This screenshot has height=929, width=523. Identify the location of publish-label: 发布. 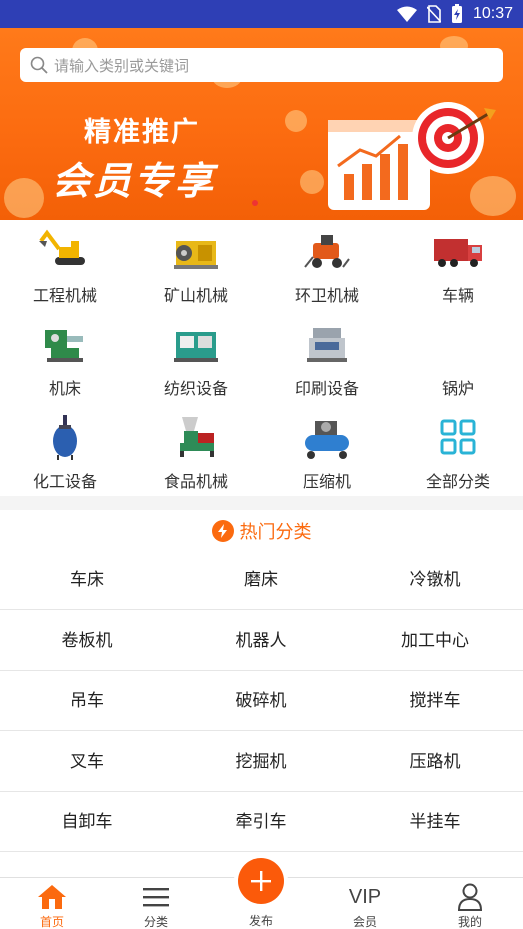
(260, 921).